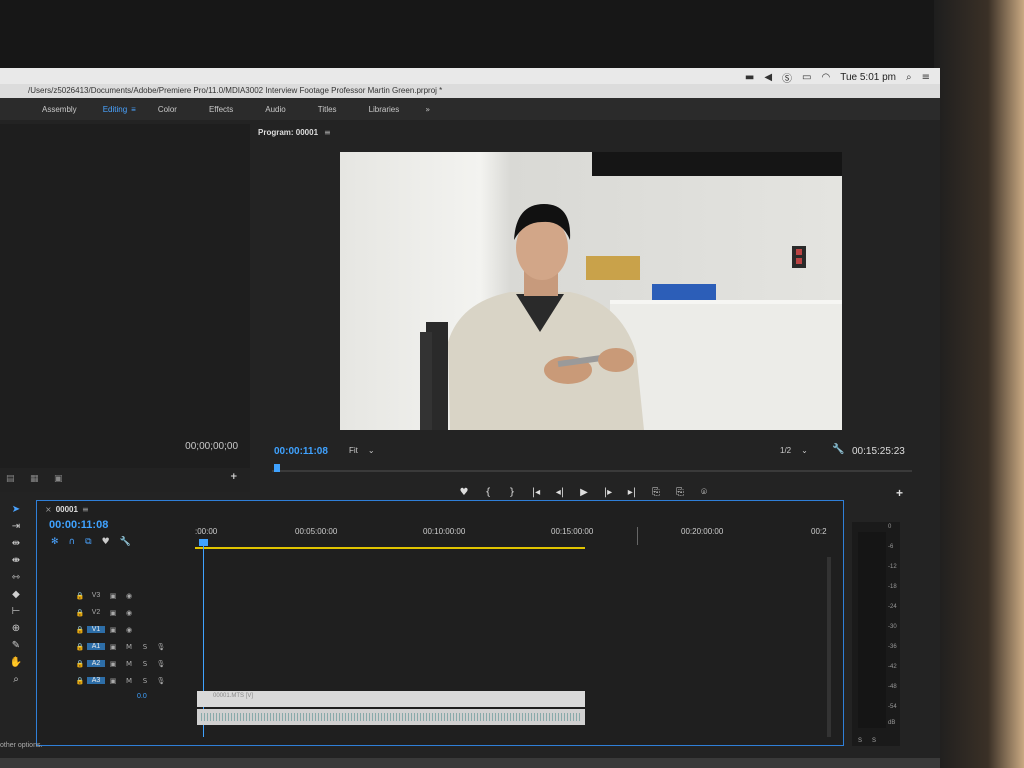 The width and height of the screenshot is (1024, 768). What do you see at coordinates (874, 741) in the screenshot?
I see `solo-right: S` at bounding box center [874, 741].